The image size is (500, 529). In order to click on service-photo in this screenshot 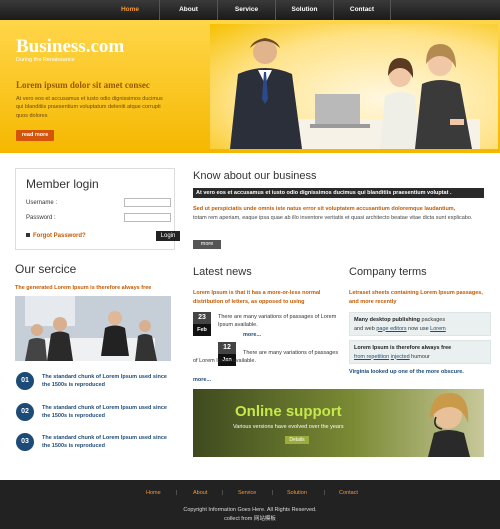, I will do `click(93, 328)`.